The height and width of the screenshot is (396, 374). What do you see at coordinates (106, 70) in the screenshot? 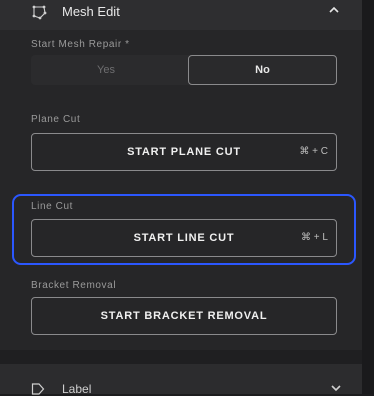
I see `mesh-repair-yes-option: Yes` at bounding box center [106, 70].